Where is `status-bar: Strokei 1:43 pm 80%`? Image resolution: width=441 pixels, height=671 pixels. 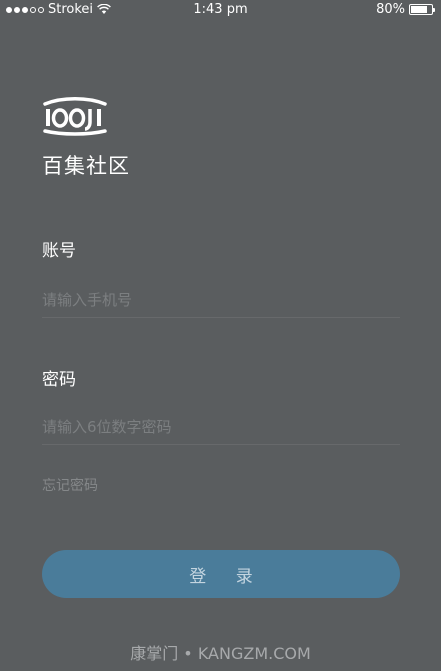 status-bar: Strokei 1:43 pm 80% is located at coordinates (220, 10).